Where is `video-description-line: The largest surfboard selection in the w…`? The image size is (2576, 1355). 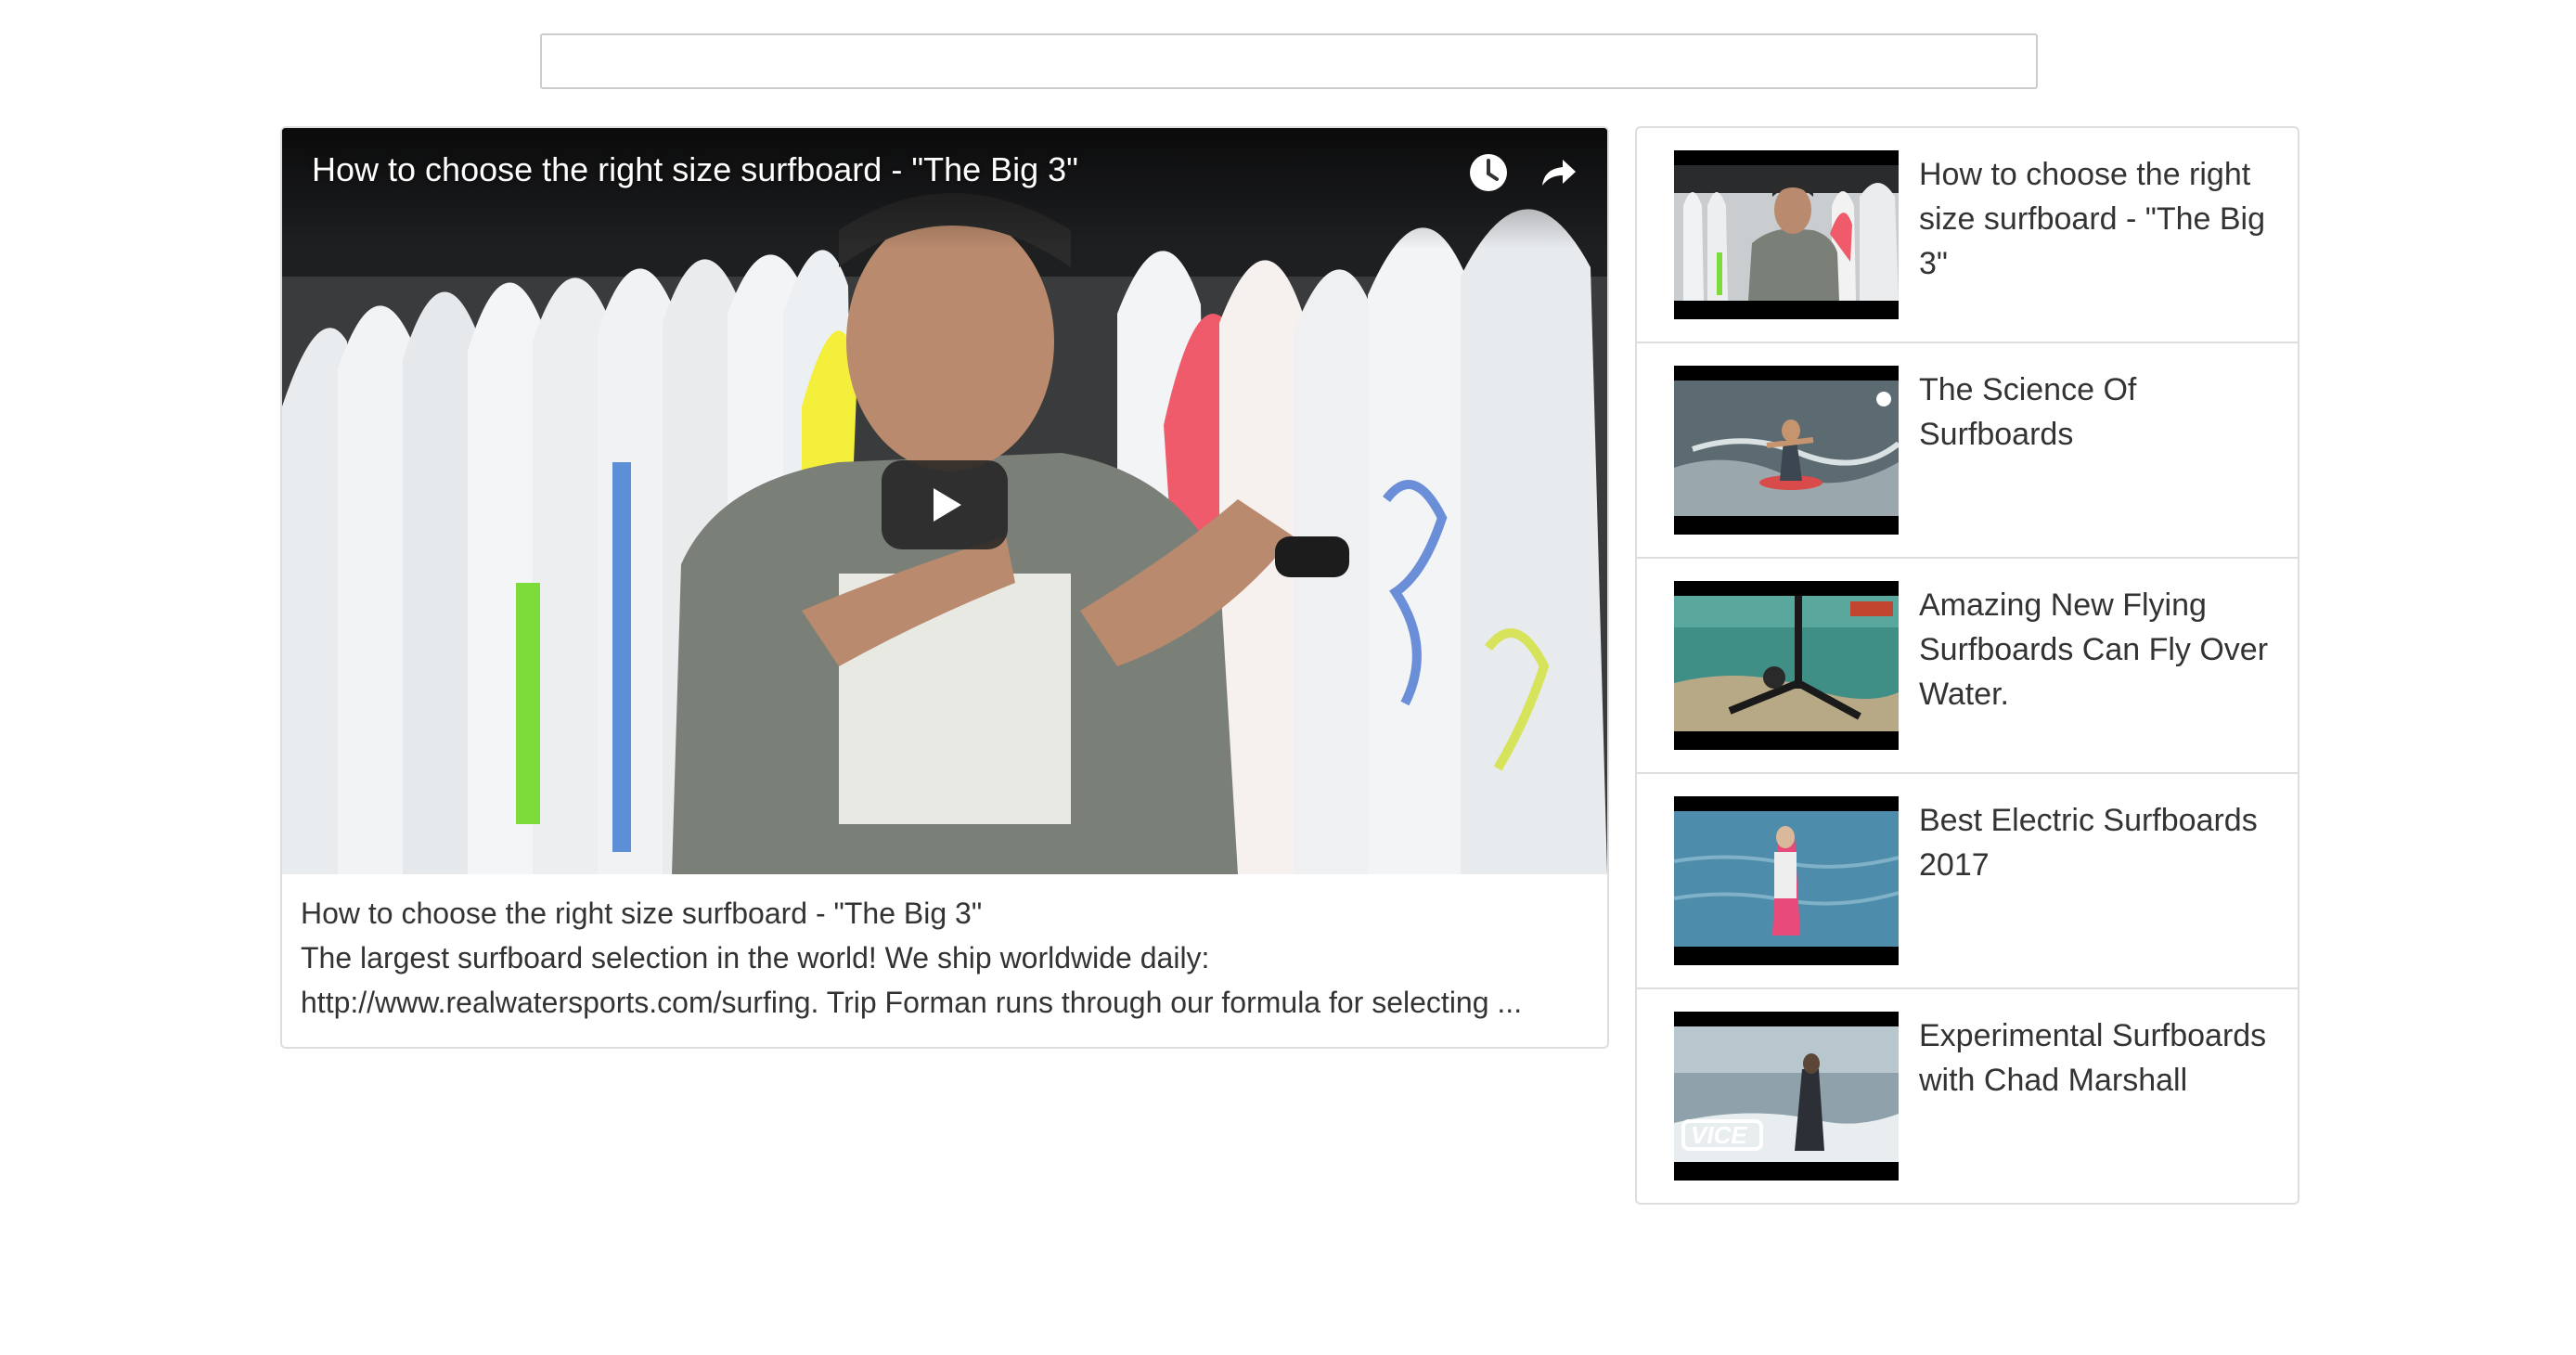
video-description-line: The largest surfboard selection in the w… is located at coordinates (755, 958).